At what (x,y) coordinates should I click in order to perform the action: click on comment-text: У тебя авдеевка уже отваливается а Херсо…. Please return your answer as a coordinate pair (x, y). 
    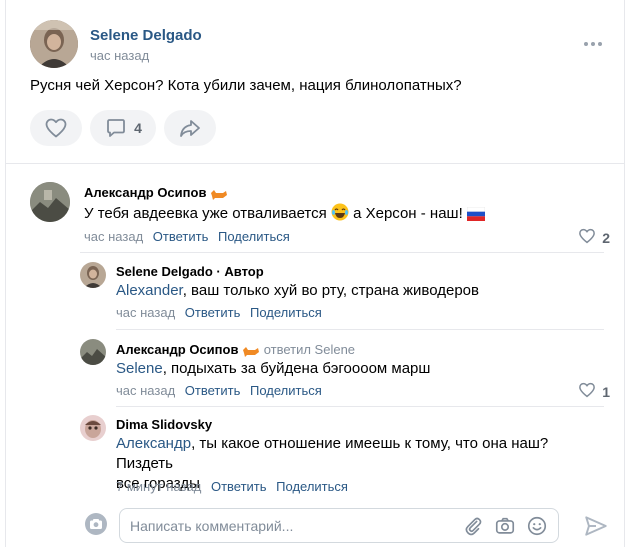
    Looking at the image, I should click on (285, 215).